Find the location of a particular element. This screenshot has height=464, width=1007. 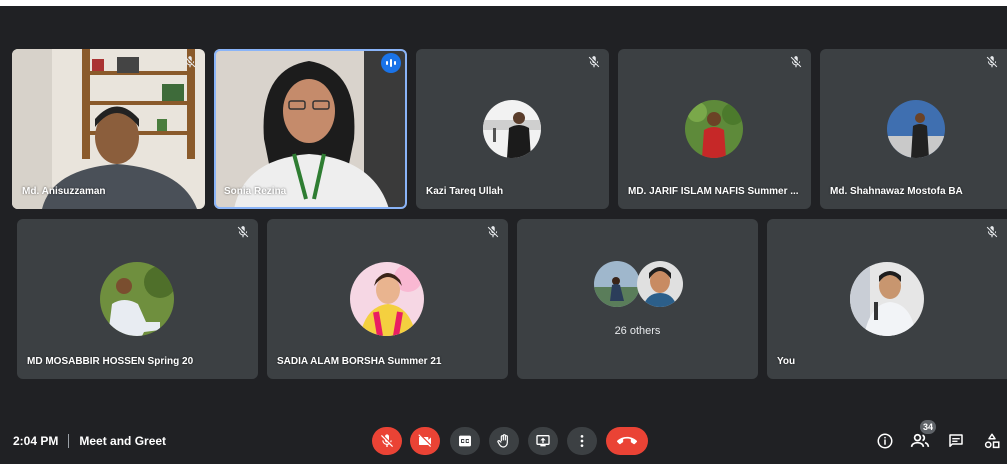

participant-name: Kazi Tareq Ullah is located at coordinates (465, 191).